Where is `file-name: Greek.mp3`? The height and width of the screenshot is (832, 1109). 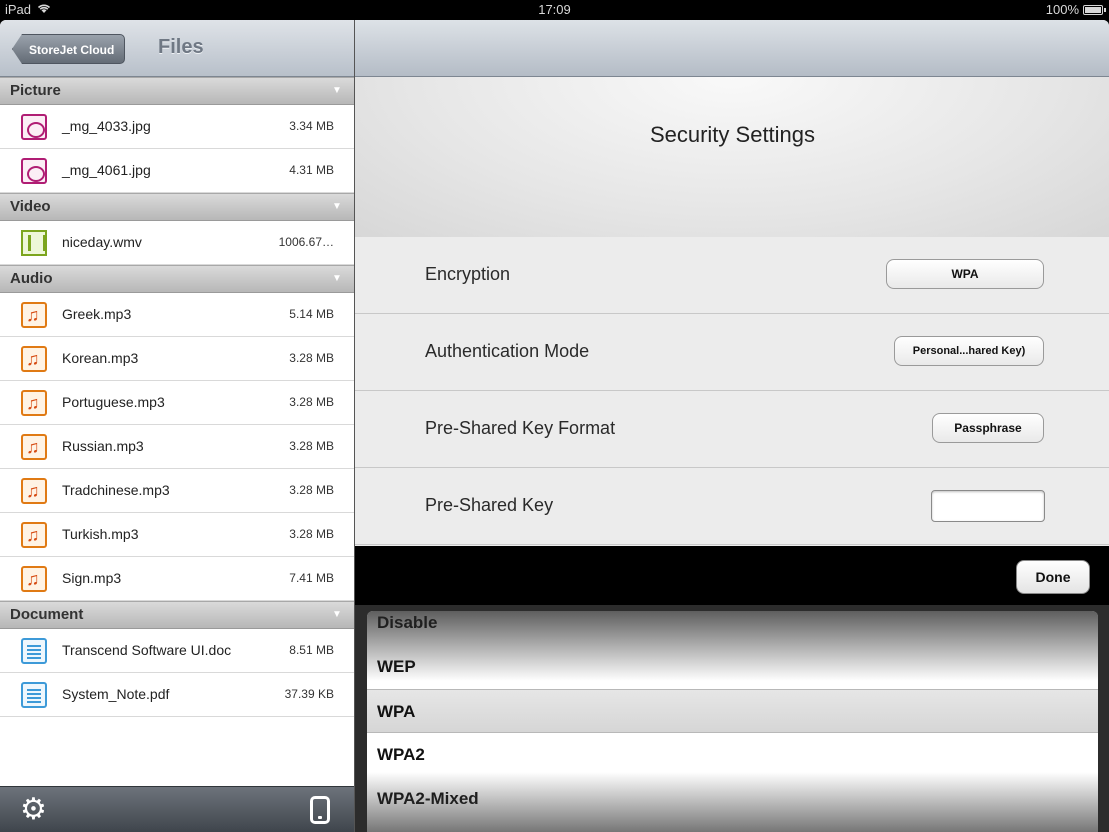
file-name: Greek.mp3 is located at coordinates (97, 314).